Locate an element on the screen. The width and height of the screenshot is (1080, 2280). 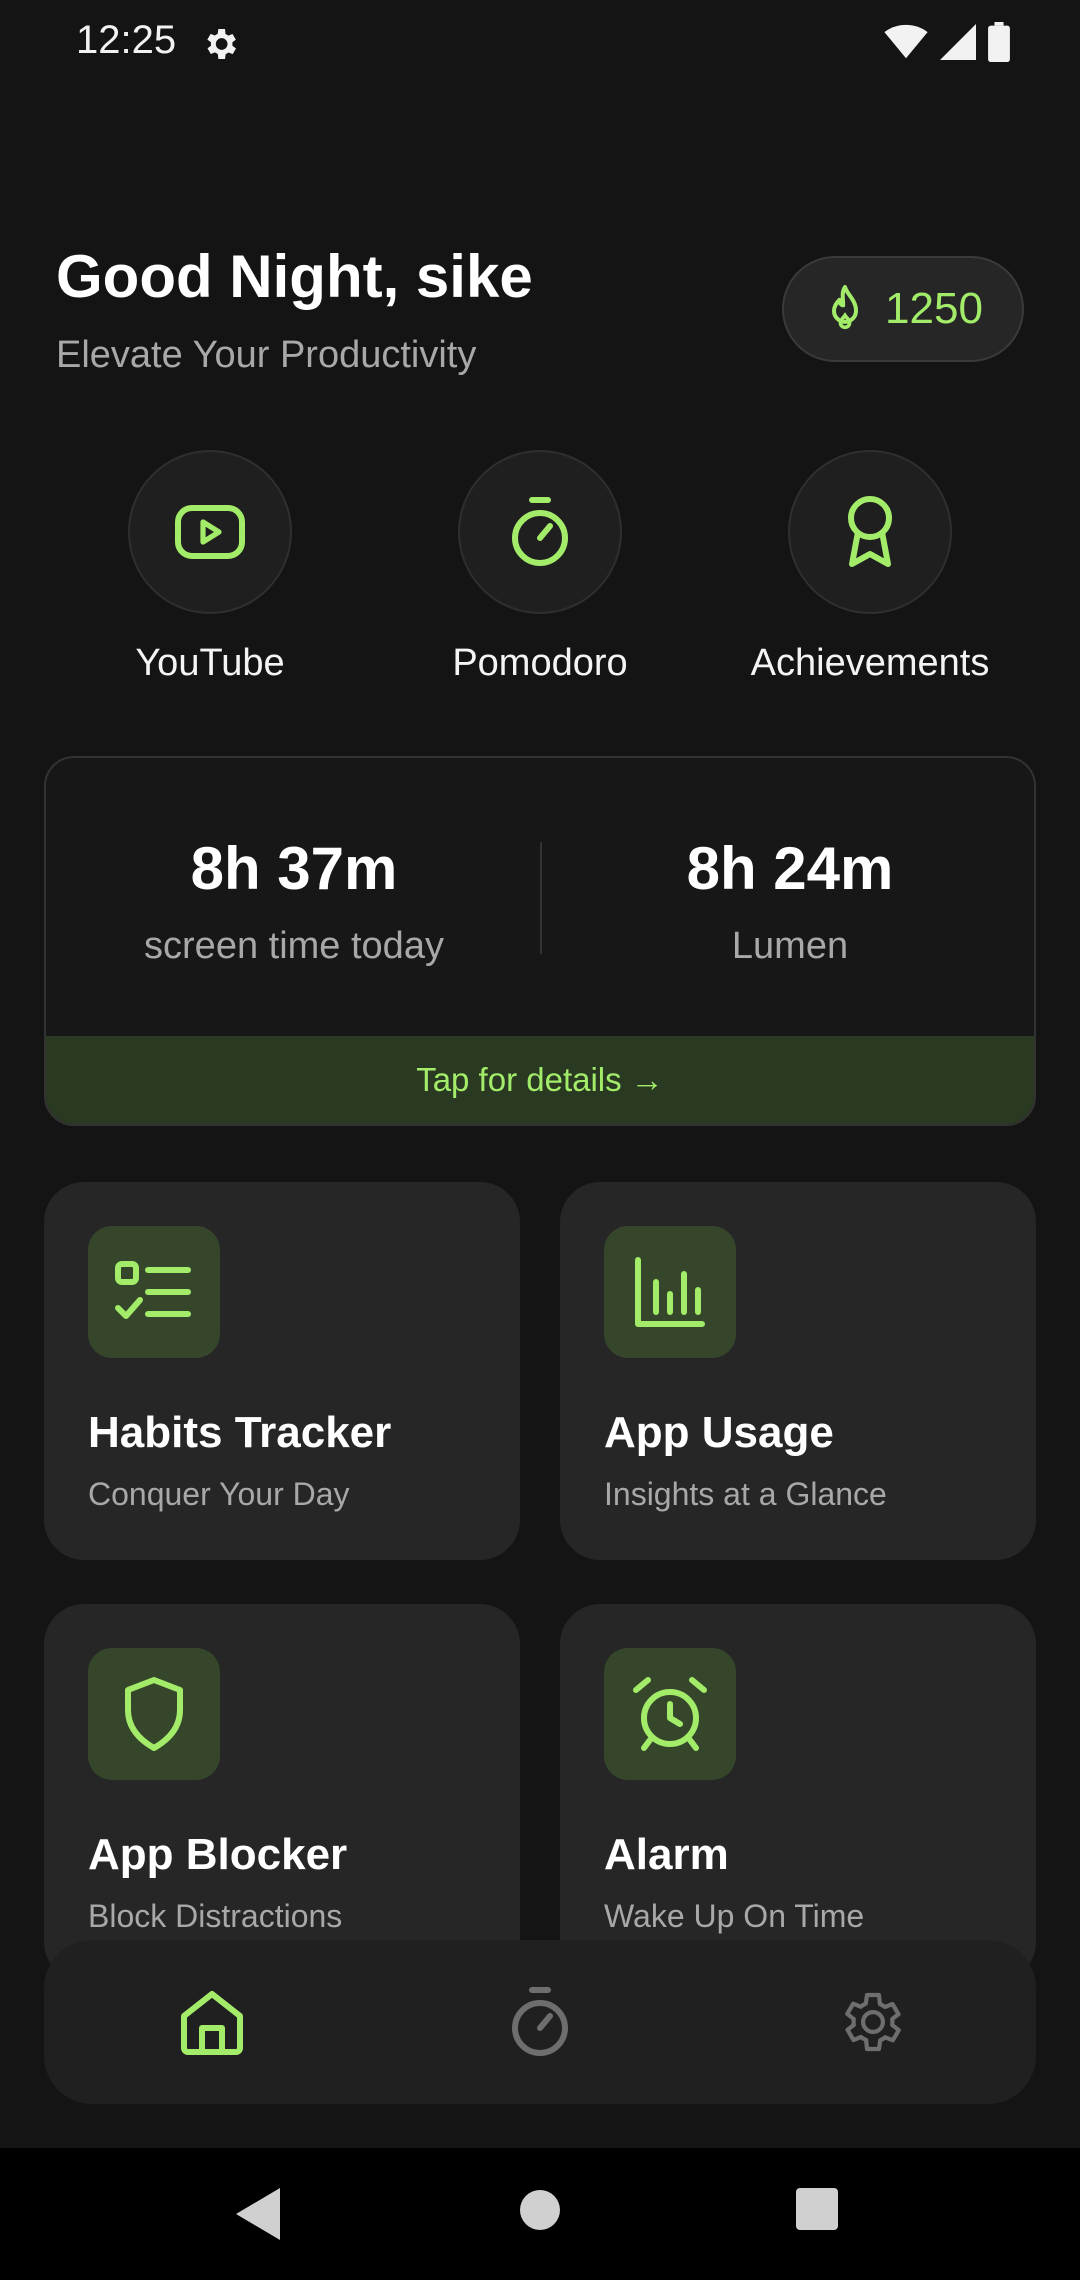
recents-icon is located at coordinates (817, 2209).